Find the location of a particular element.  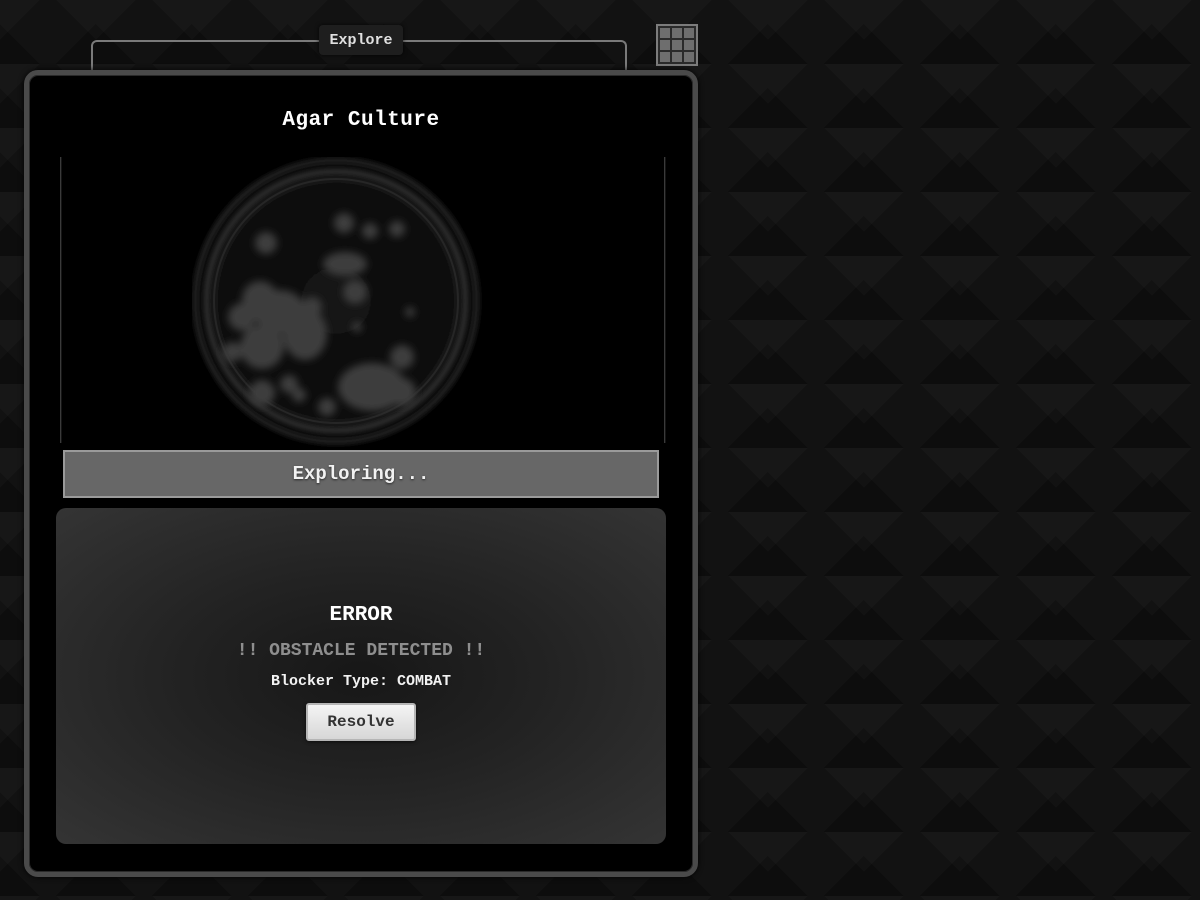

scene-divider-right is located at coordinates (665, 300).